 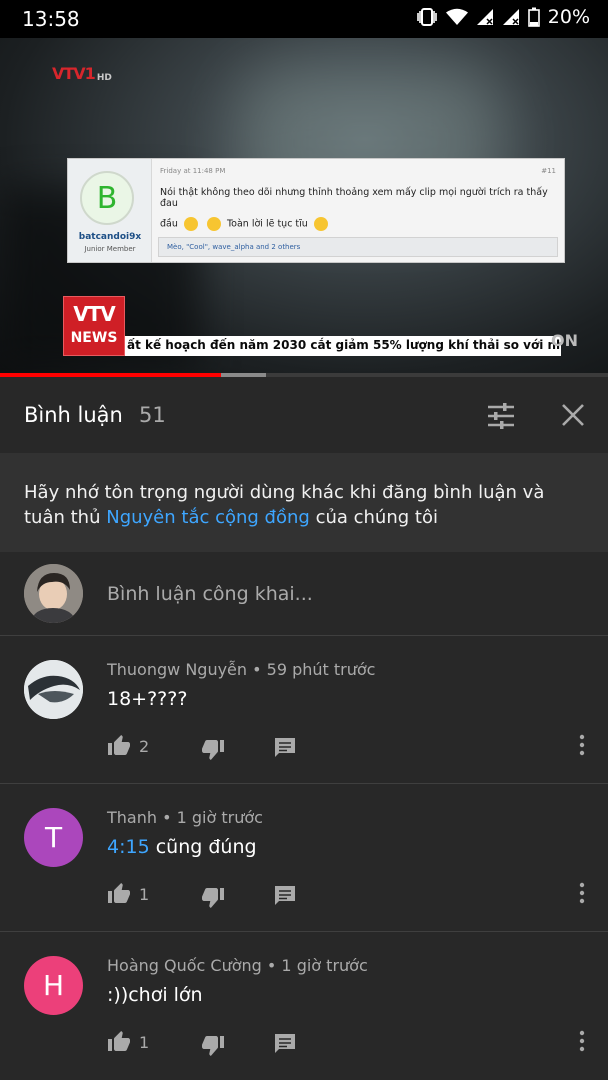 I want to click on forum-likes-bar: Mèo, "Cool", wave_alpha and 2 others, so click(x=358, y=247).